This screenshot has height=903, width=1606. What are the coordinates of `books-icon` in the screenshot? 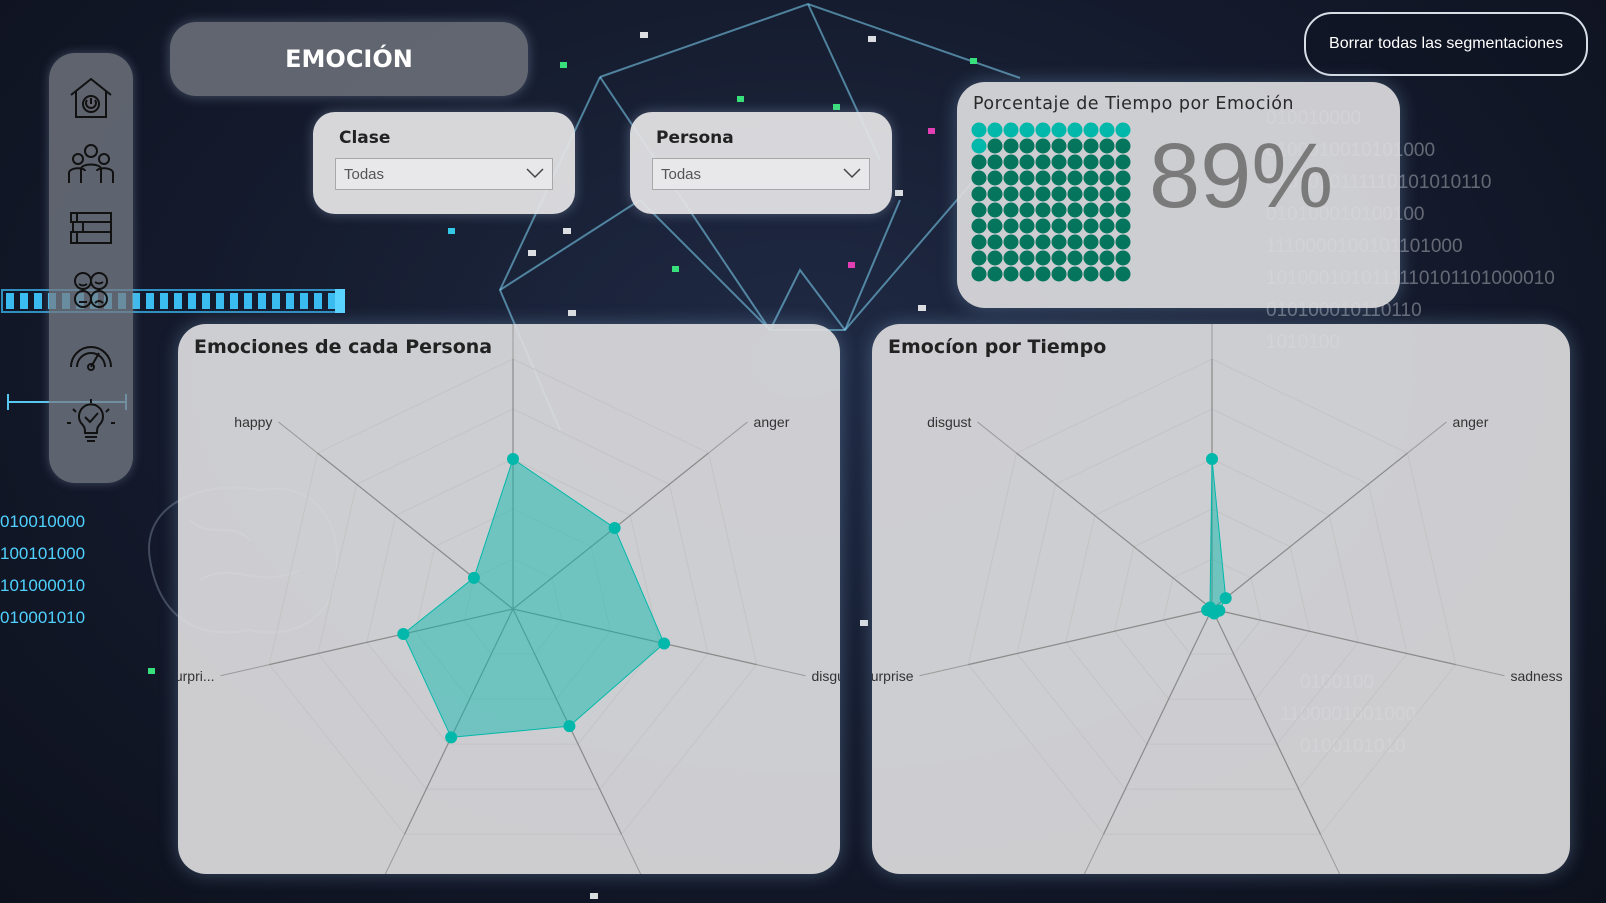 It's located at (91, 230).